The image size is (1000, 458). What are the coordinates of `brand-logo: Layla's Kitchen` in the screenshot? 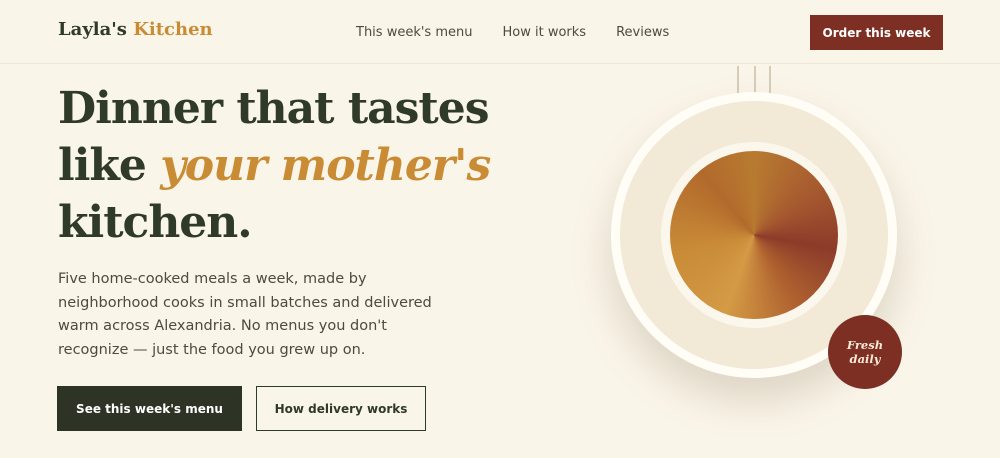 It's located at (135, 29).